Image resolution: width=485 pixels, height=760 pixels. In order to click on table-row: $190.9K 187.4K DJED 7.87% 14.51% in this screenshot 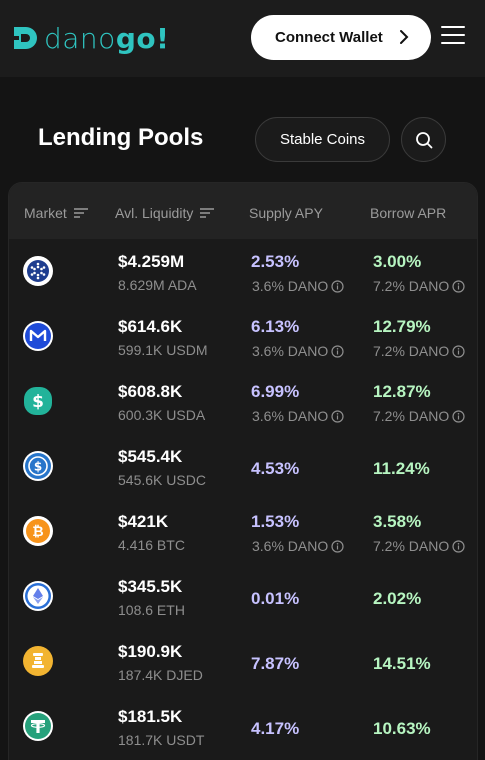, I will do `click(243, 661)`.